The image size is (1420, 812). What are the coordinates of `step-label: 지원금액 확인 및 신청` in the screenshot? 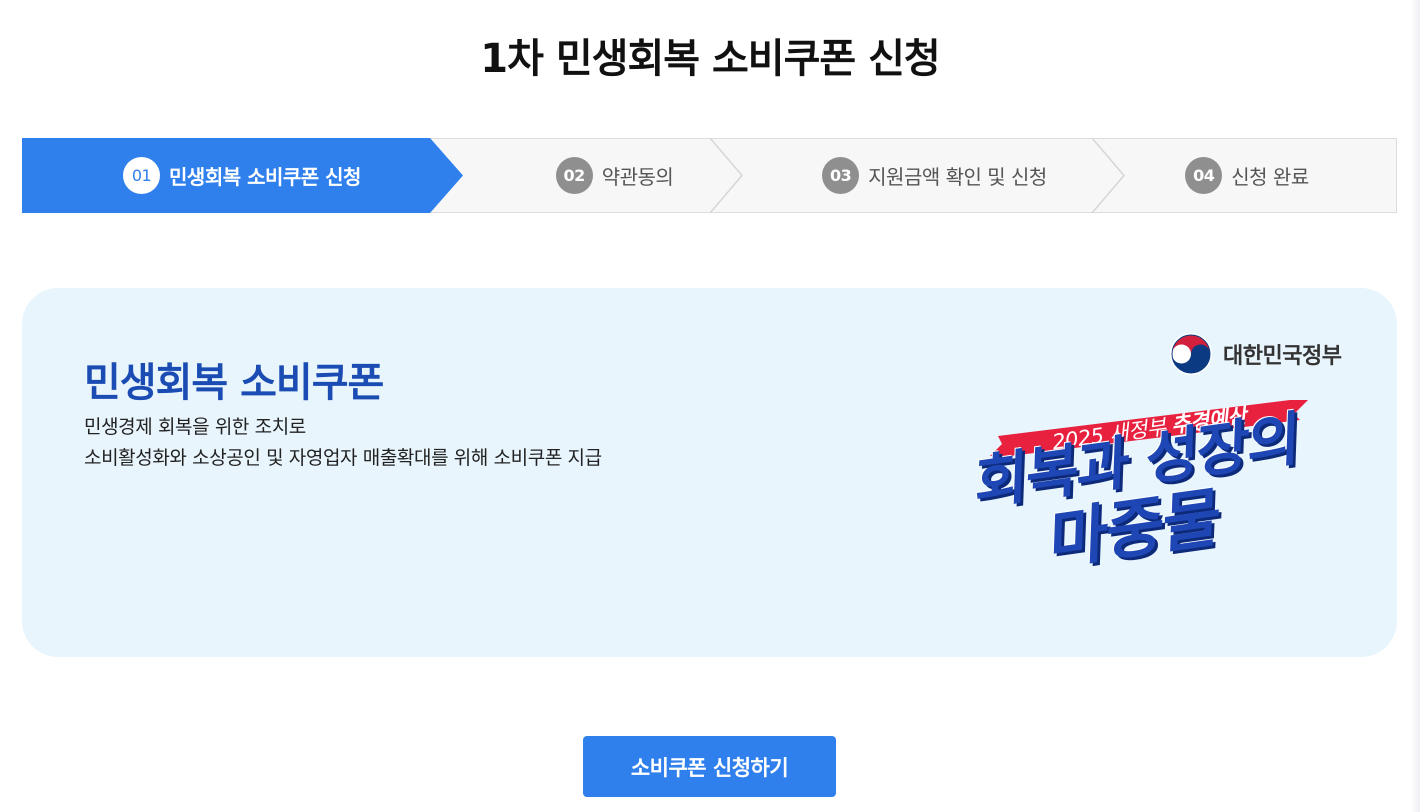 It's located at (957, 177).